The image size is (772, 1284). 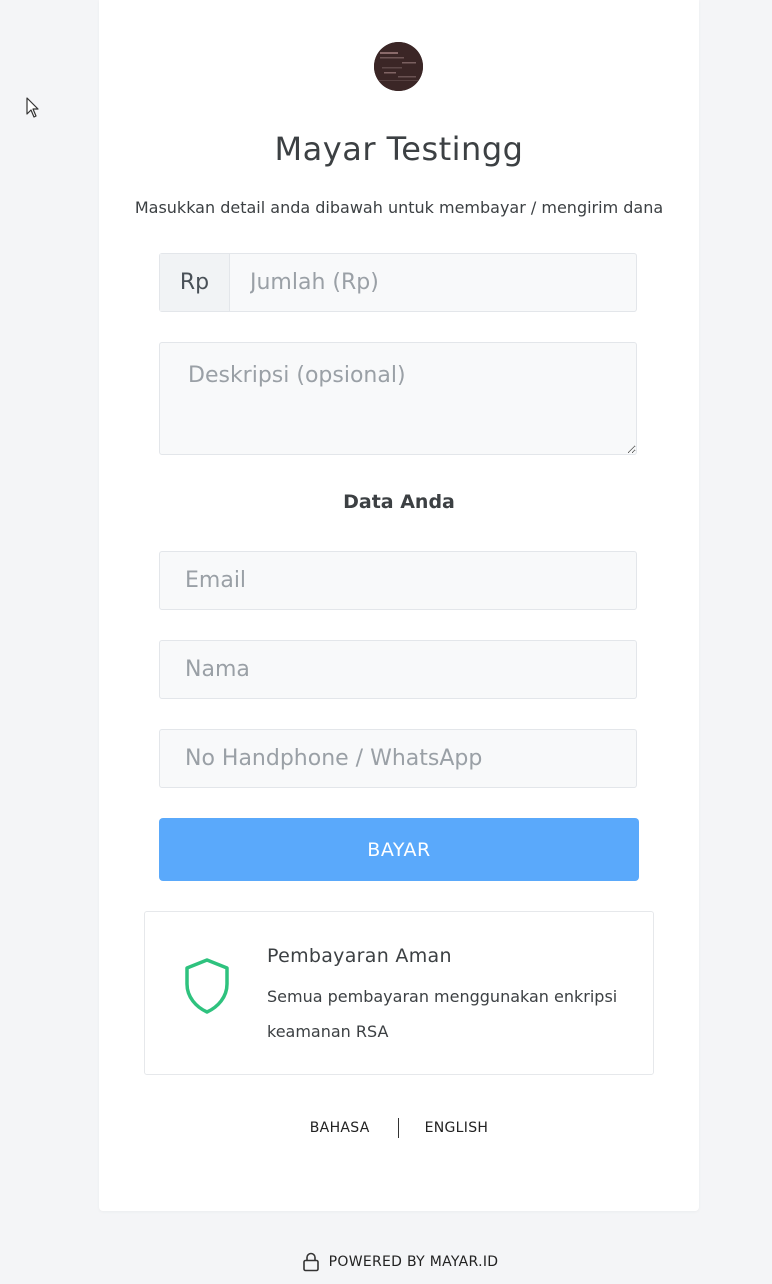 What do you see at coordinates (32, 107) in the screenshot?
I see `mouse-cursor-icon` at bounding box center [32, 107].